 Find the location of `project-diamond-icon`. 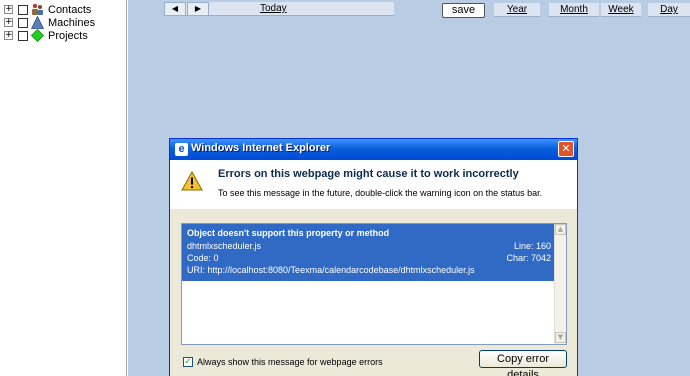

project-diamond-icon is located at coordinates (37, 35).